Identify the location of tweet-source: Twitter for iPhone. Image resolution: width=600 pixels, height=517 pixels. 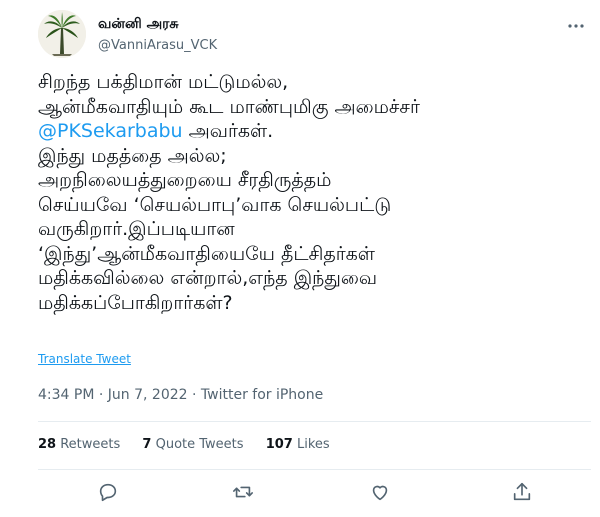
(262, 395).